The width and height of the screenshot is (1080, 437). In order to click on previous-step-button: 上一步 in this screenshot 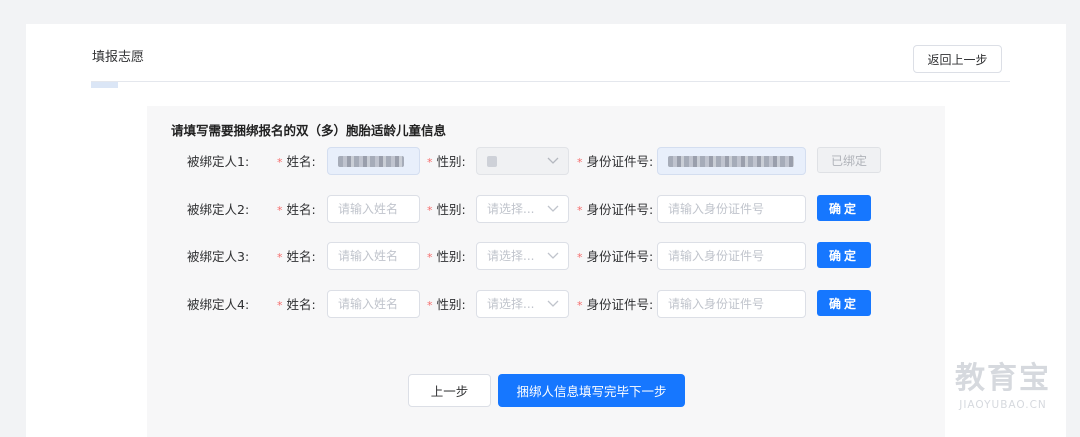, I will do `click(449, 390)`.